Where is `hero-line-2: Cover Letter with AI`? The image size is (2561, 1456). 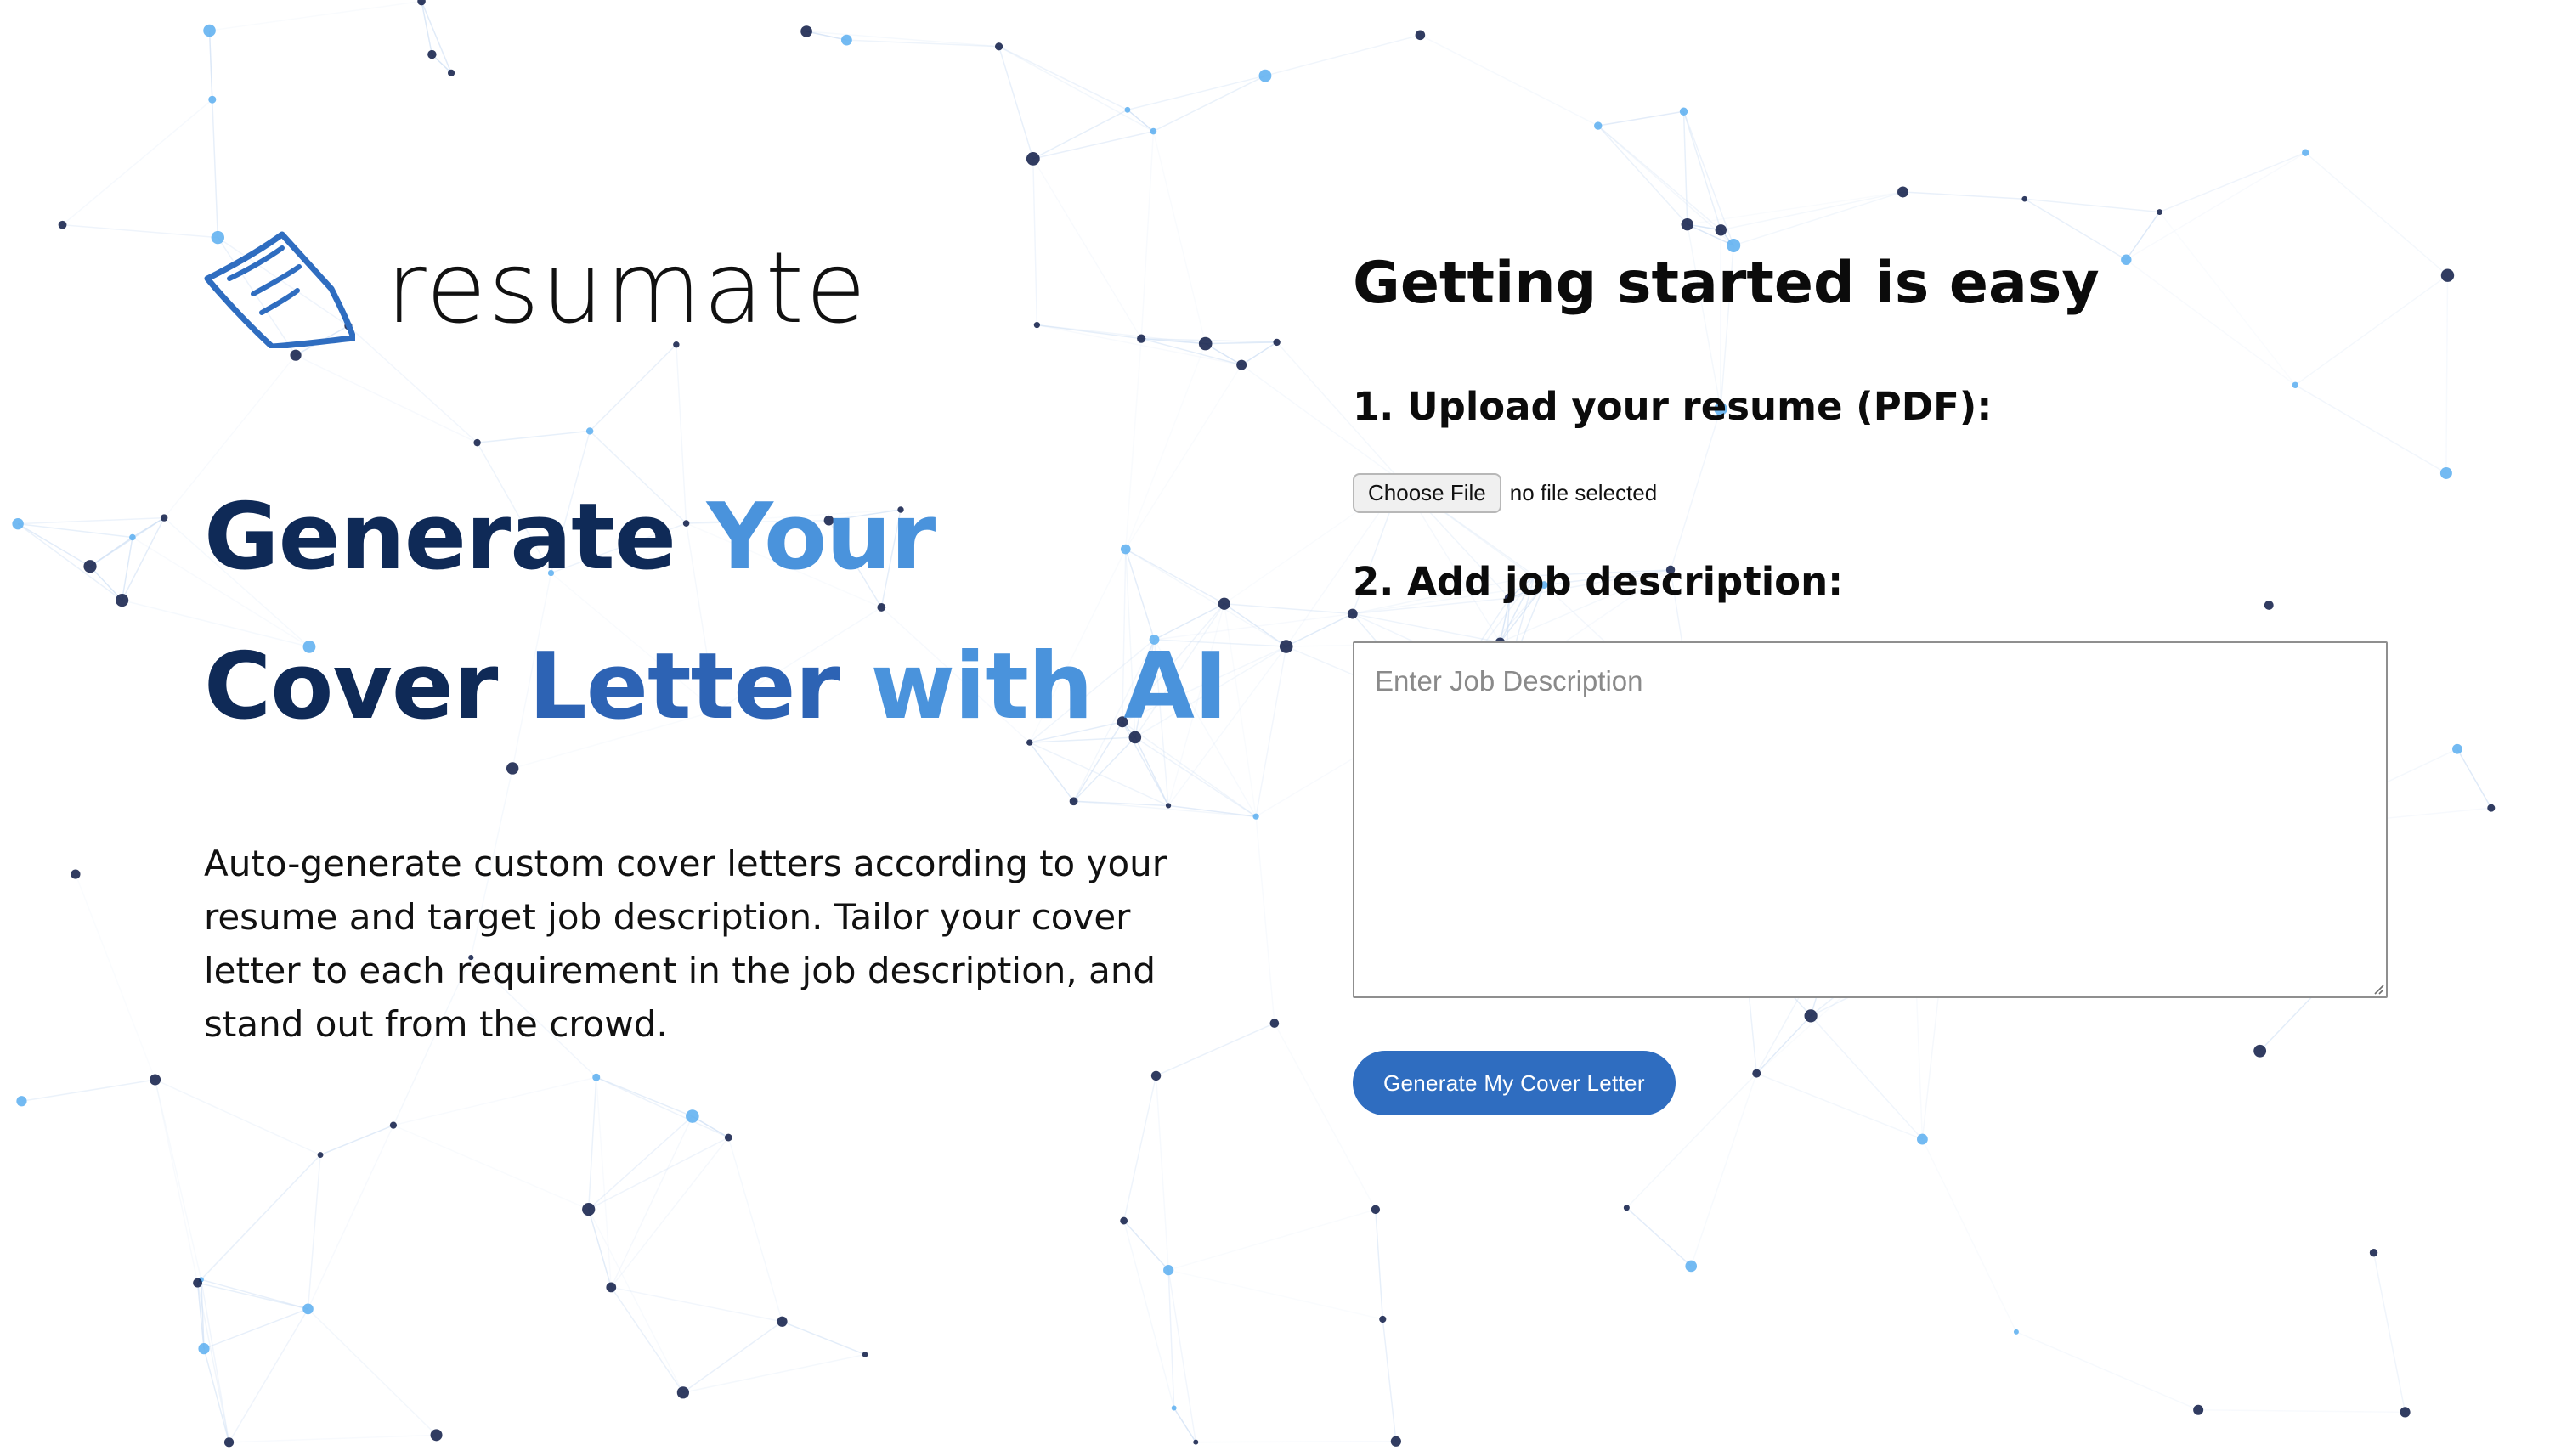 hero-line-2: Cover Letter with AI is located at coordinates (726, 687).